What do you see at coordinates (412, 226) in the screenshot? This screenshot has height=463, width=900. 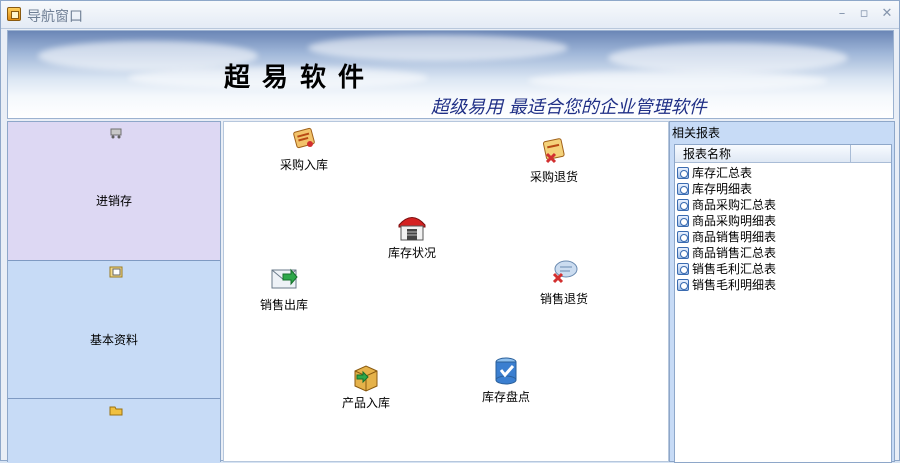 I see `warehouse-icon` at bounding box center [412, 226].